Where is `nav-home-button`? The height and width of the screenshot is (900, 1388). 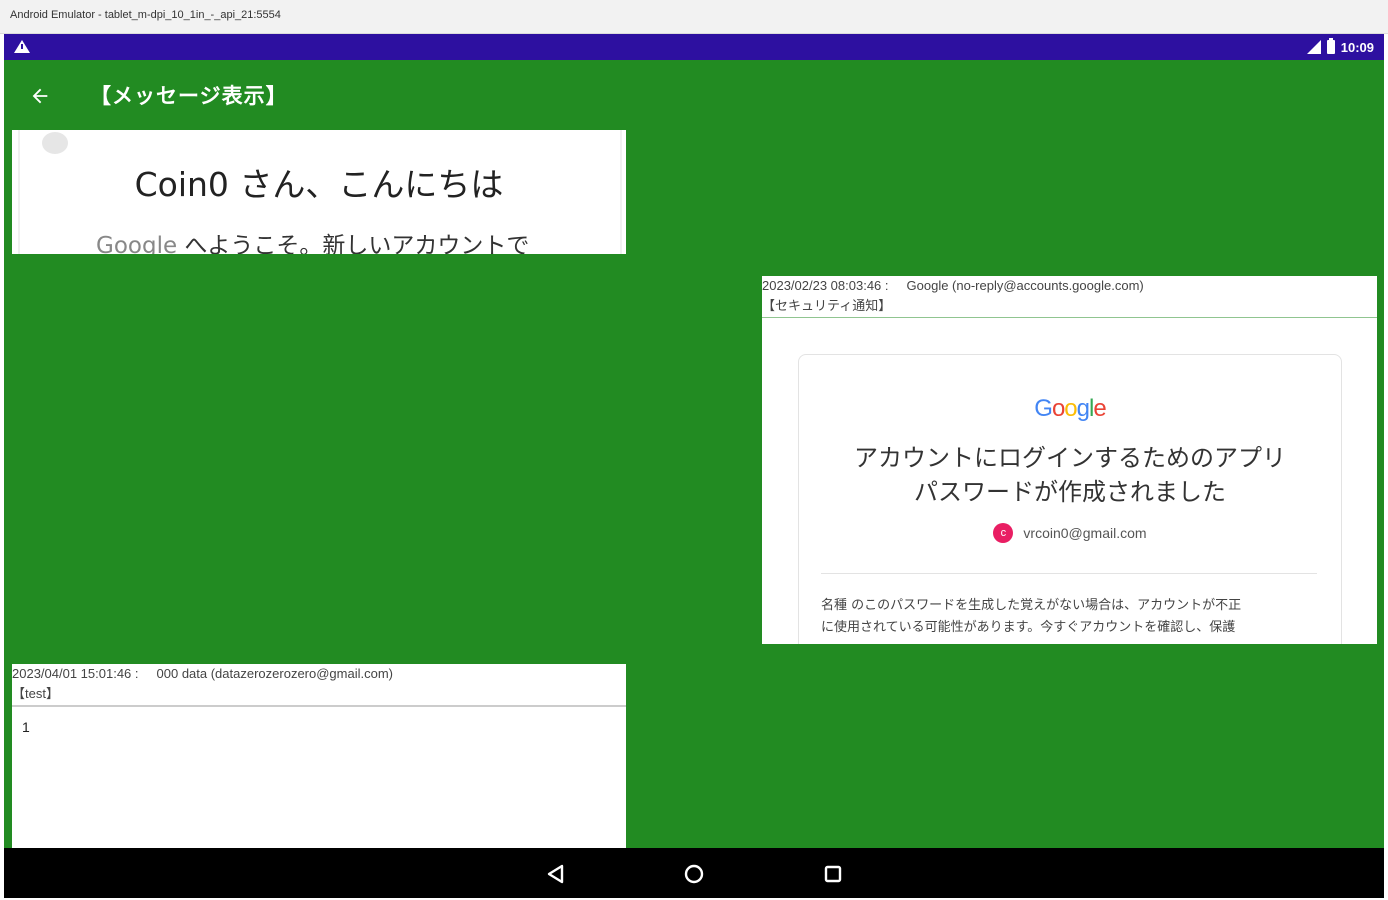 nav-home-button is located at coordinates (694, 874).